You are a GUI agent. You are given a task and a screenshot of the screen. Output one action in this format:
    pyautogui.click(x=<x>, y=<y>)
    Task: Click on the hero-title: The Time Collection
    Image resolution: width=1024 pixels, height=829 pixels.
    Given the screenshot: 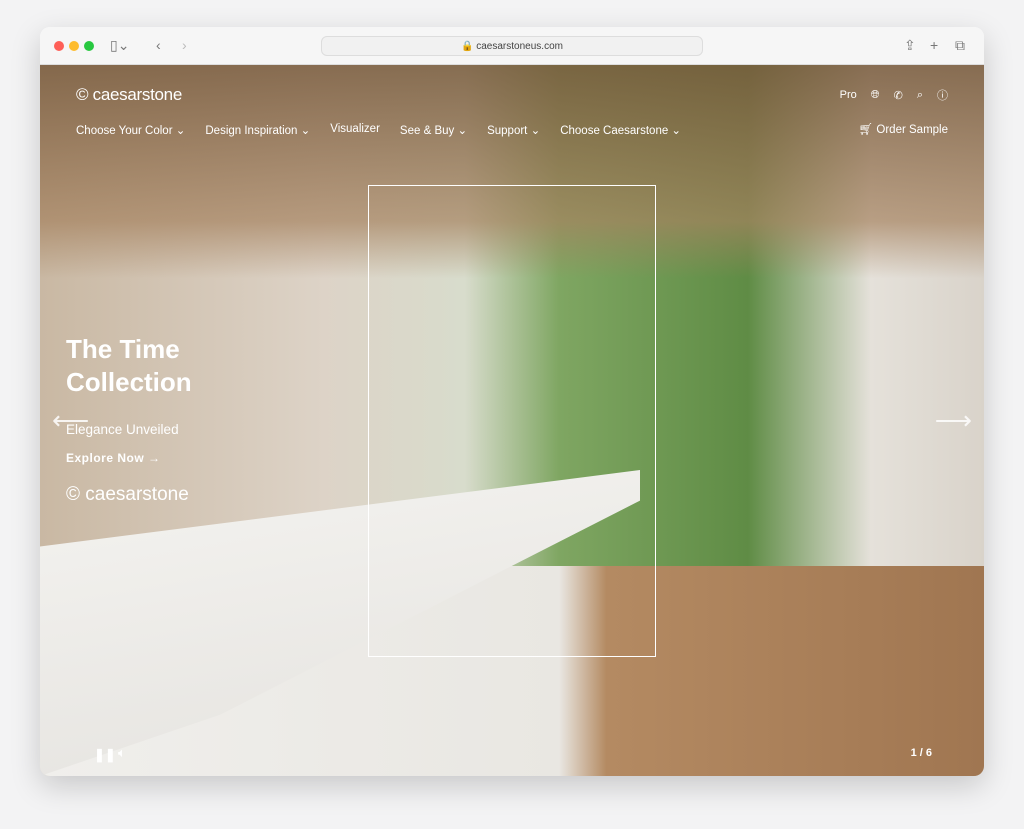 What is the action you would take?
    pyautogui.click(x=129, y=365)
    